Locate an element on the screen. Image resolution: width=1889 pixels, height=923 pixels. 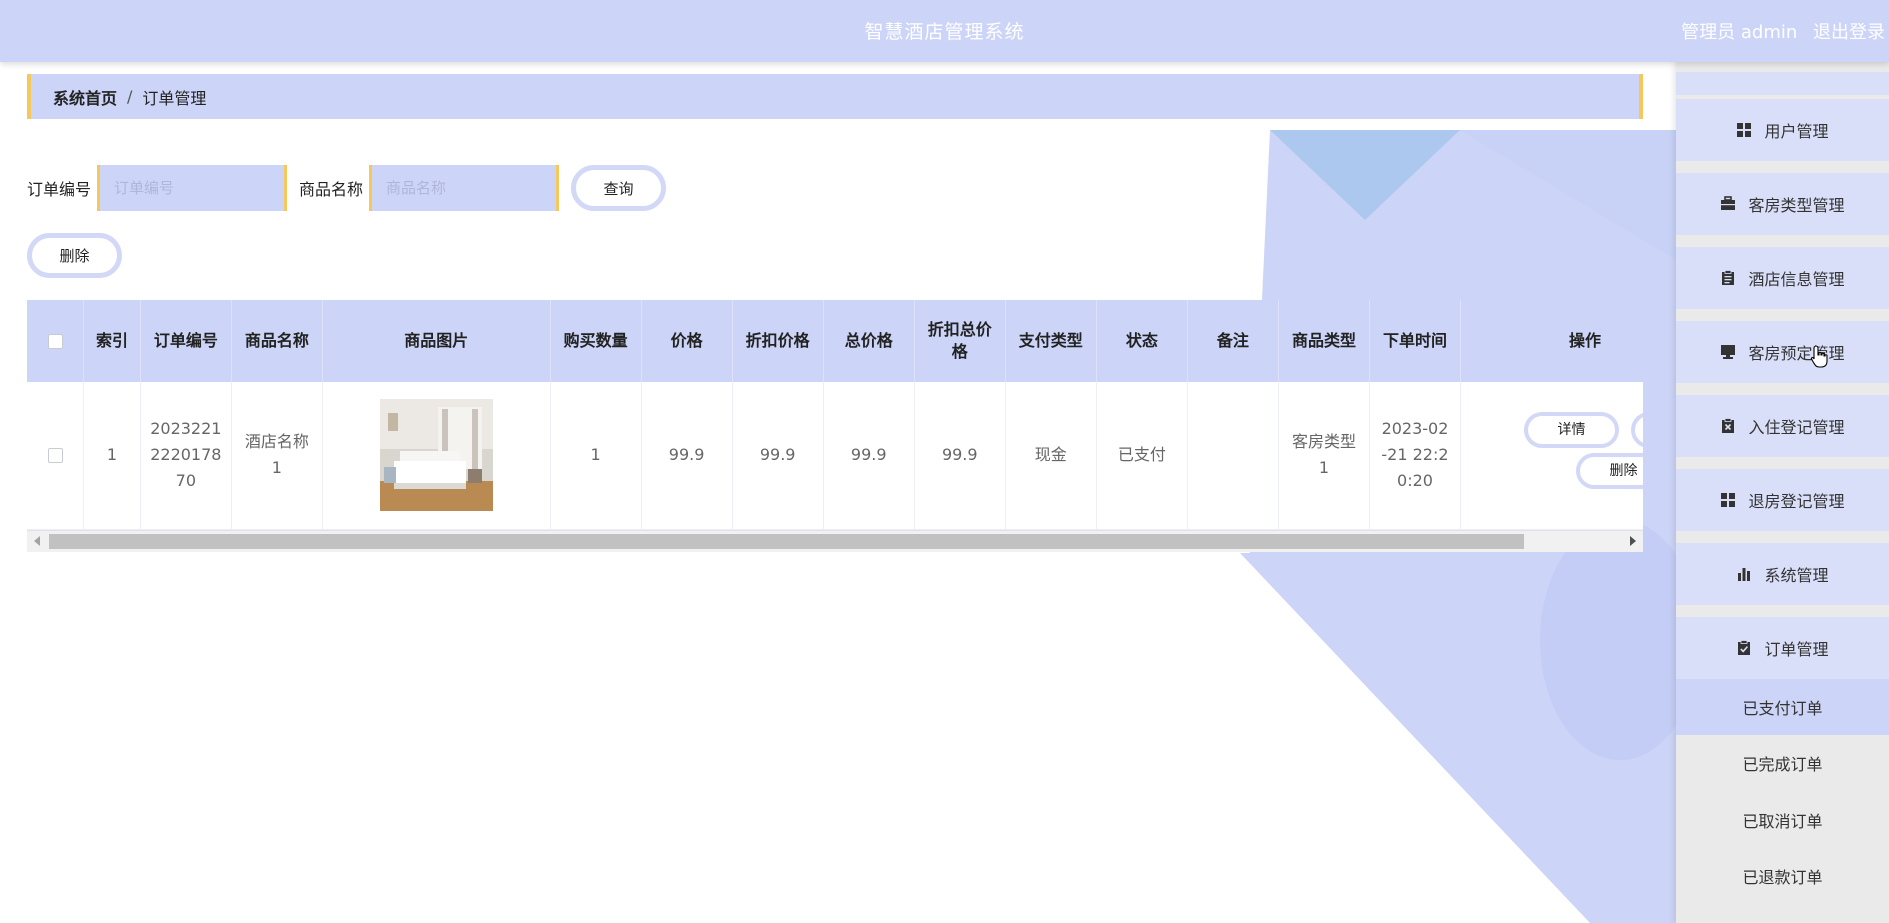
user-area: 管理员 admin 退出登录 is located at coordinates (1778, 31).